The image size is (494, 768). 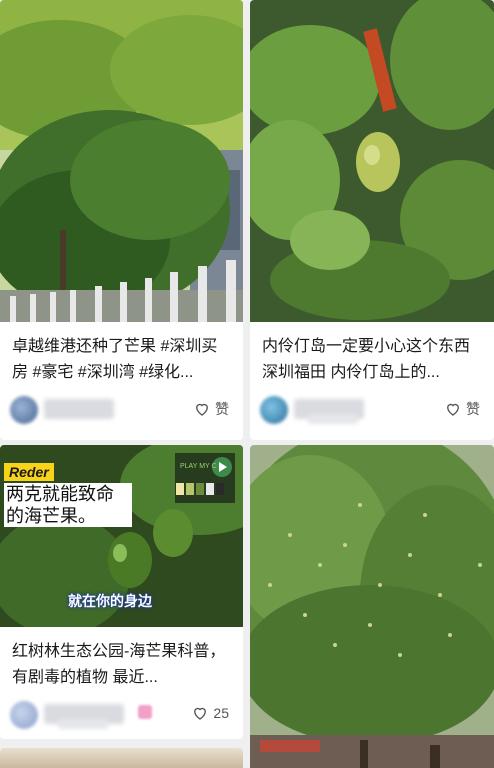 What do you see at coordinates (79, 409) in the screenshot?
I see `author-name` at bounding box center [79, 409].